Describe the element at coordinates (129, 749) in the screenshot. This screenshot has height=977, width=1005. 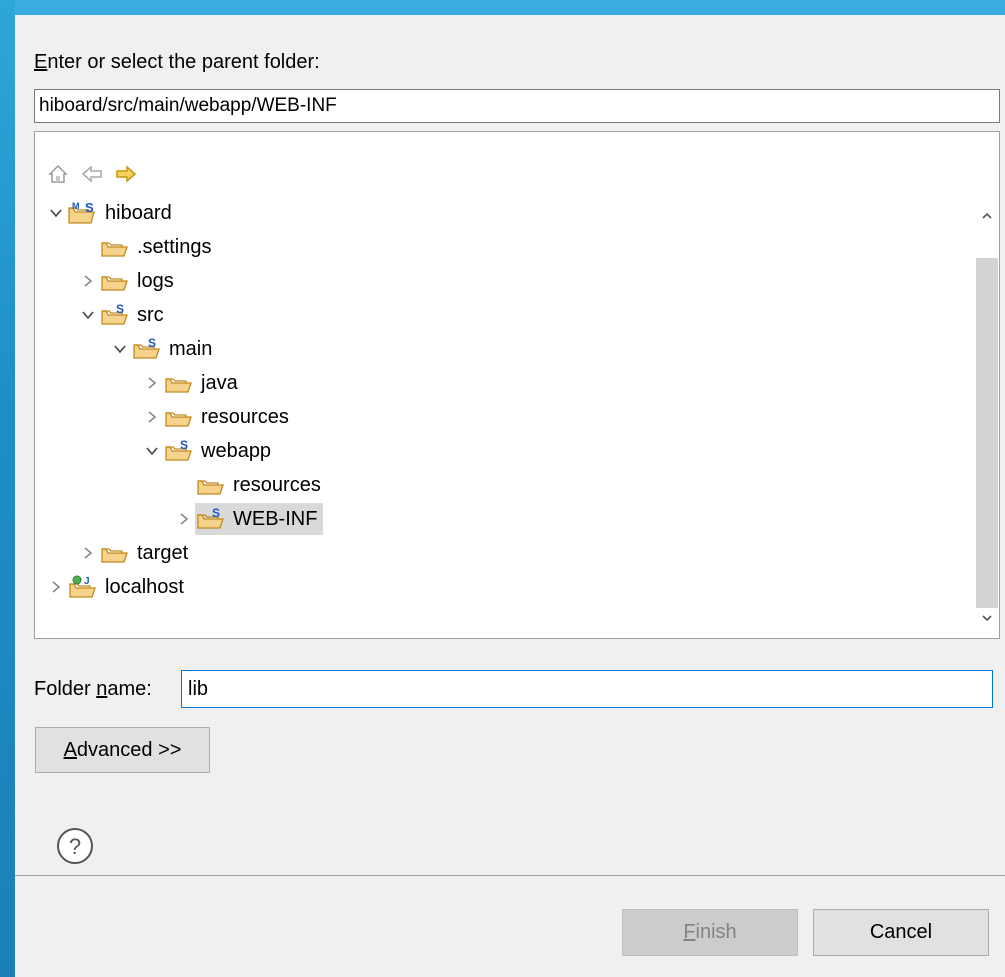
I see `advanced-label-text: dvanced >>` at that location.